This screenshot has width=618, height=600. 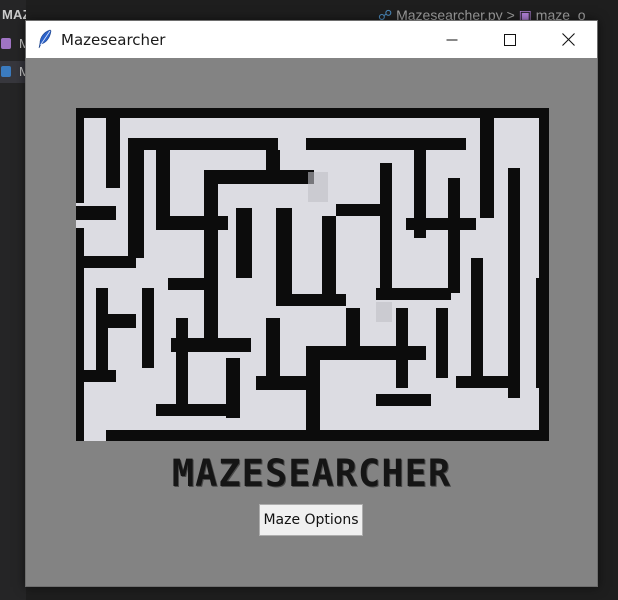 What do you see at coordinates (45, 39) in the screenshot?
I see `feather-icon` at bounding box center [45, 39].